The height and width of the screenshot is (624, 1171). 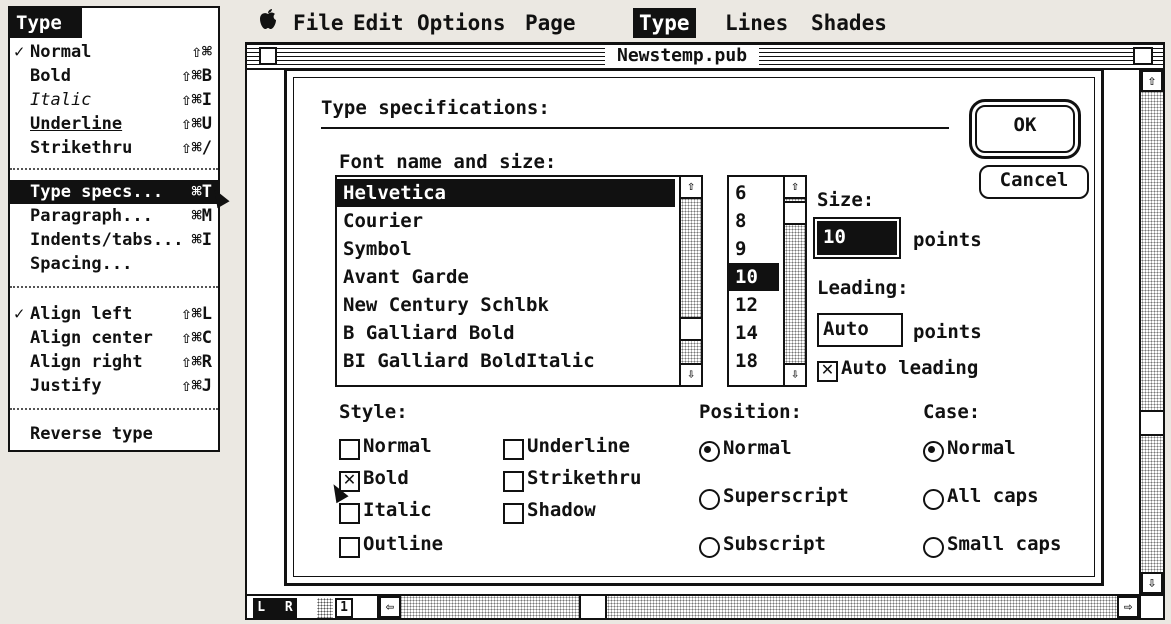 I want to click on case-small-caps-radio, so click(x=933, y=547).